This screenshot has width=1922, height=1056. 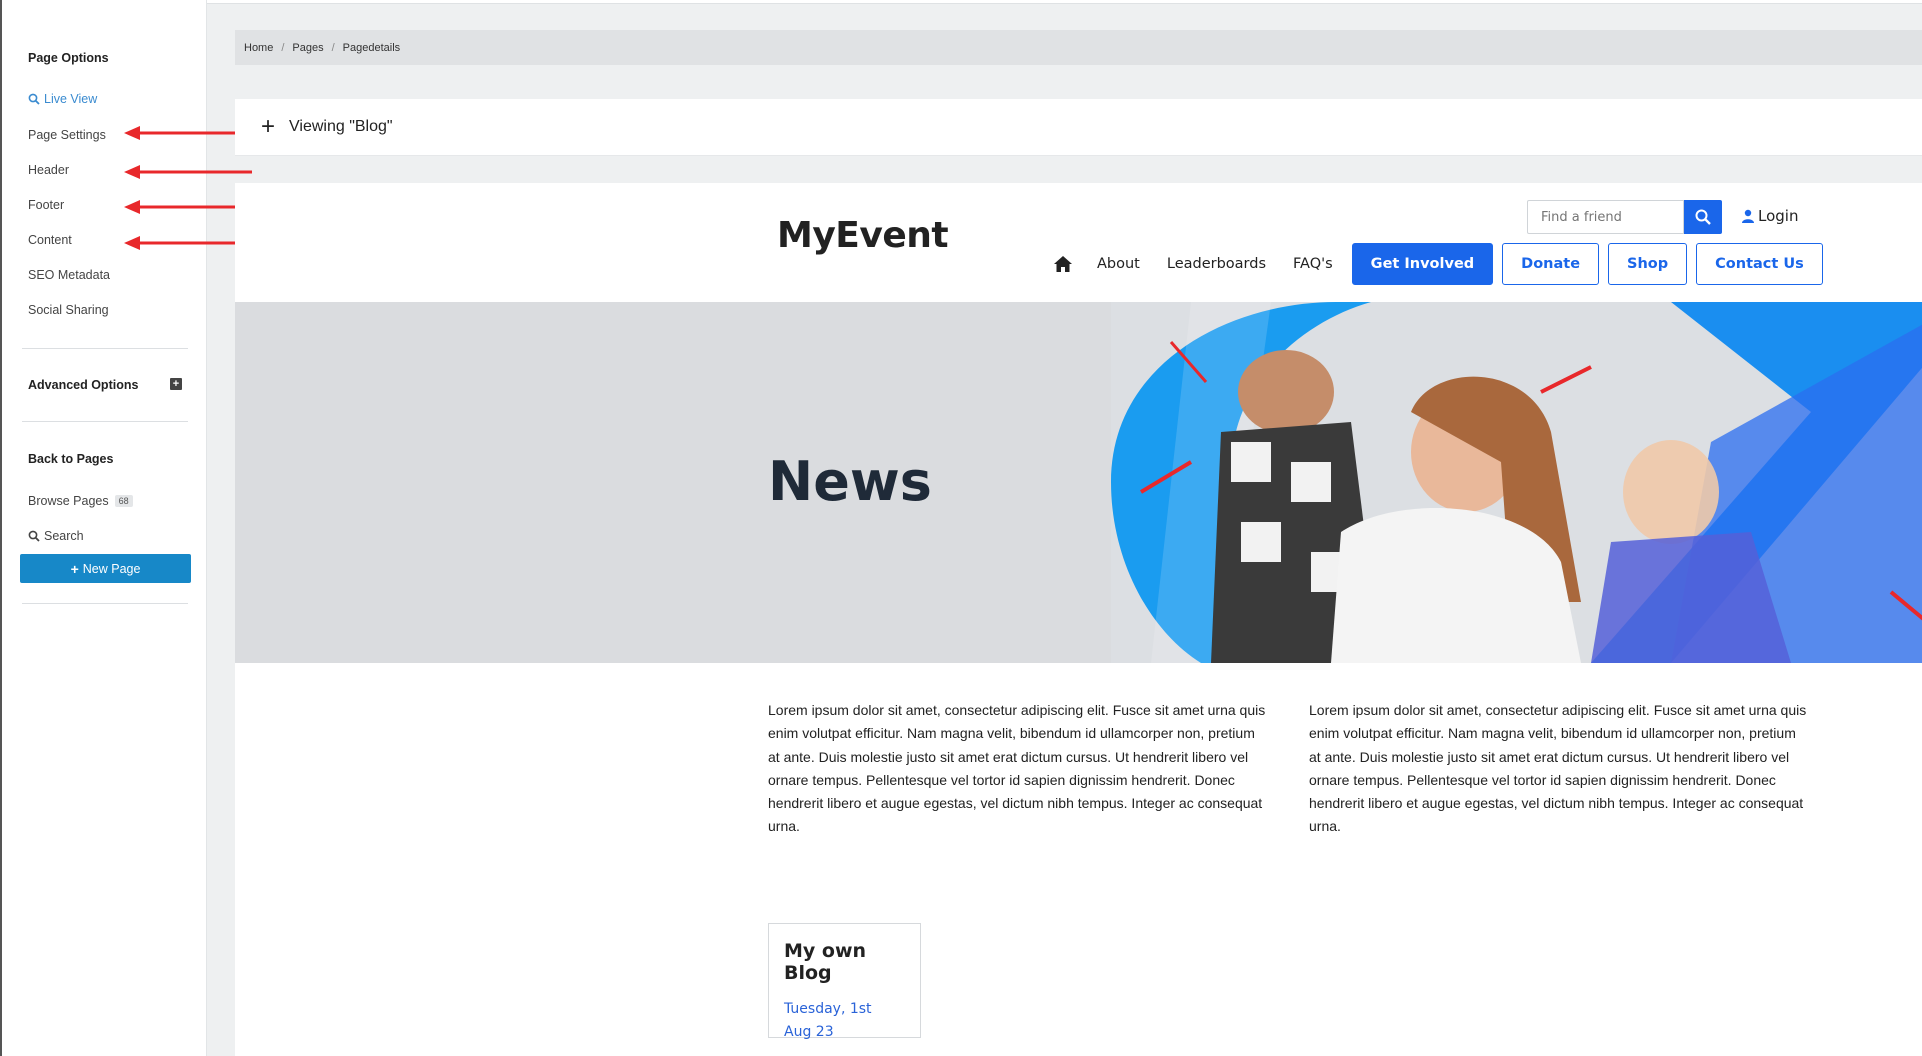 I want to click on sidebar-item-browse-pages: Browse Pages 68, so click(x=80, y=501).